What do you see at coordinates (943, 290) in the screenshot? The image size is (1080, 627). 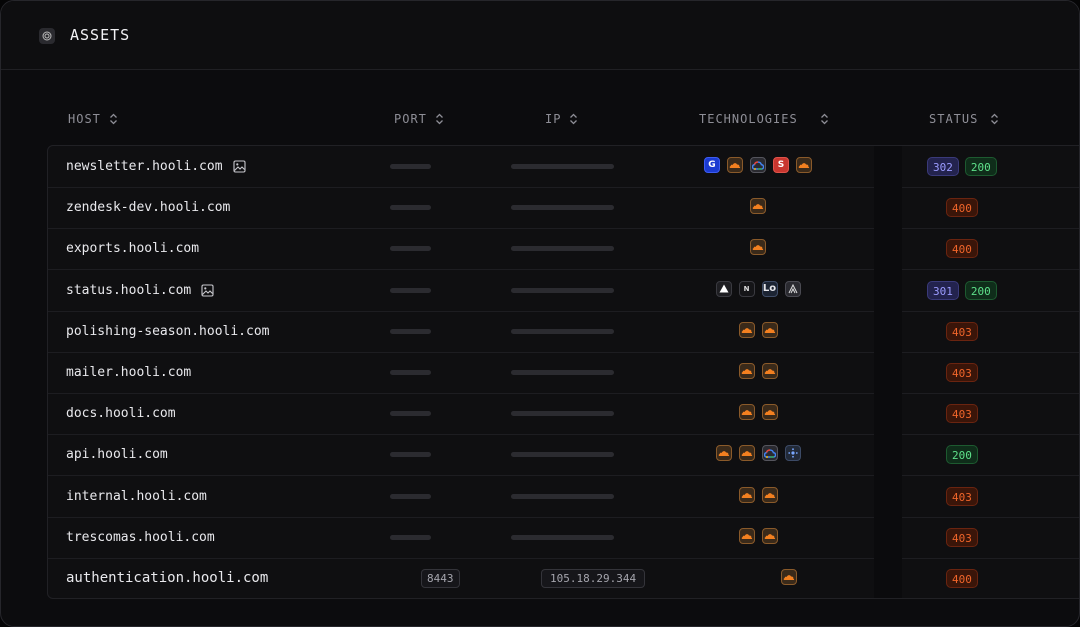 I see `status-badge: 301` at bounding box center [943, 290].